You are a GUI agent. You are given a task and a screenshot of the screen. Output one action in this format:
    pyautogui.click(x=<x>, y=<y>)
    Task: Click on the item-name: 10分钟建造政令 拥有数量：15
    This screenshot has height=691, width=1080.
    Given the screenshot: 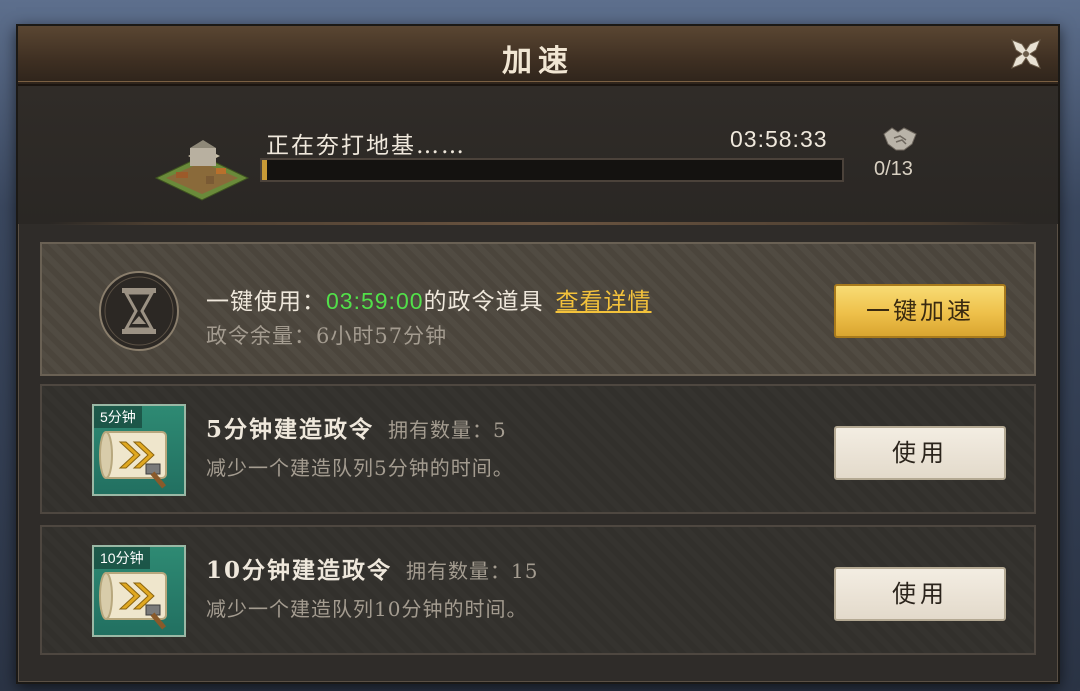 What is the action you would take?
    pyautogui.click(x=372, y=568)
    